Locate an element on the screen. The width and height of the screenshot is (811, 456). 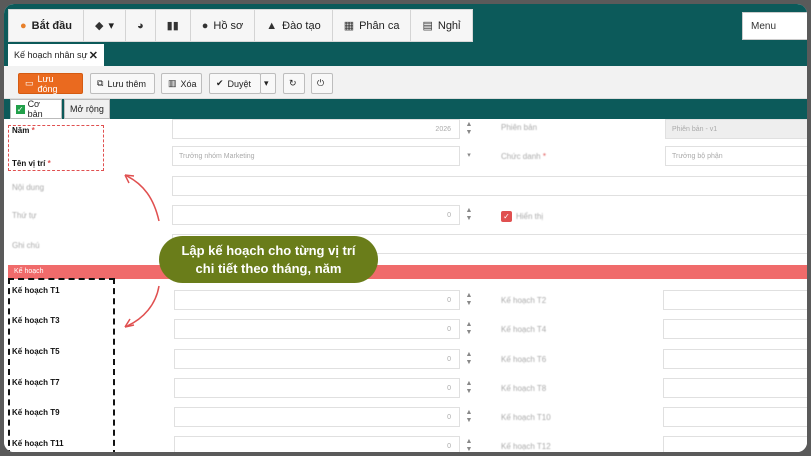
delete-button: ▥ Xóa is located at coordinates (181, 83).